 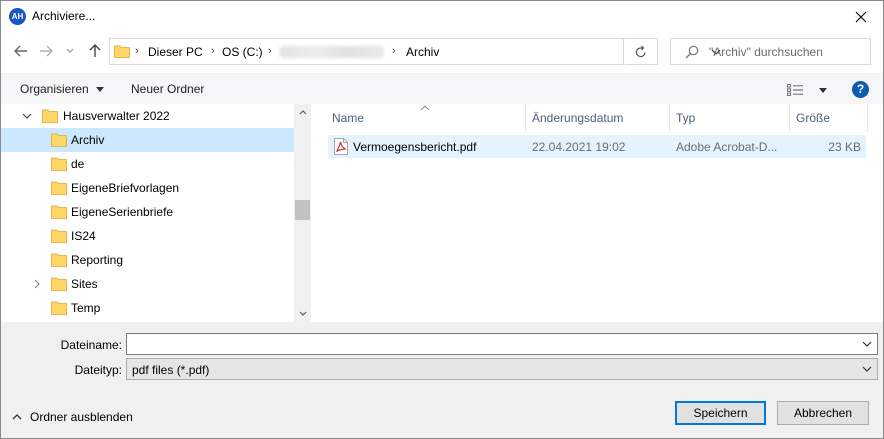 What do you see at coordinates (122, 212) in the screenshot?
I see `tree-item-label: EigeneSerienbriefe` at bounding box center [122, 212].